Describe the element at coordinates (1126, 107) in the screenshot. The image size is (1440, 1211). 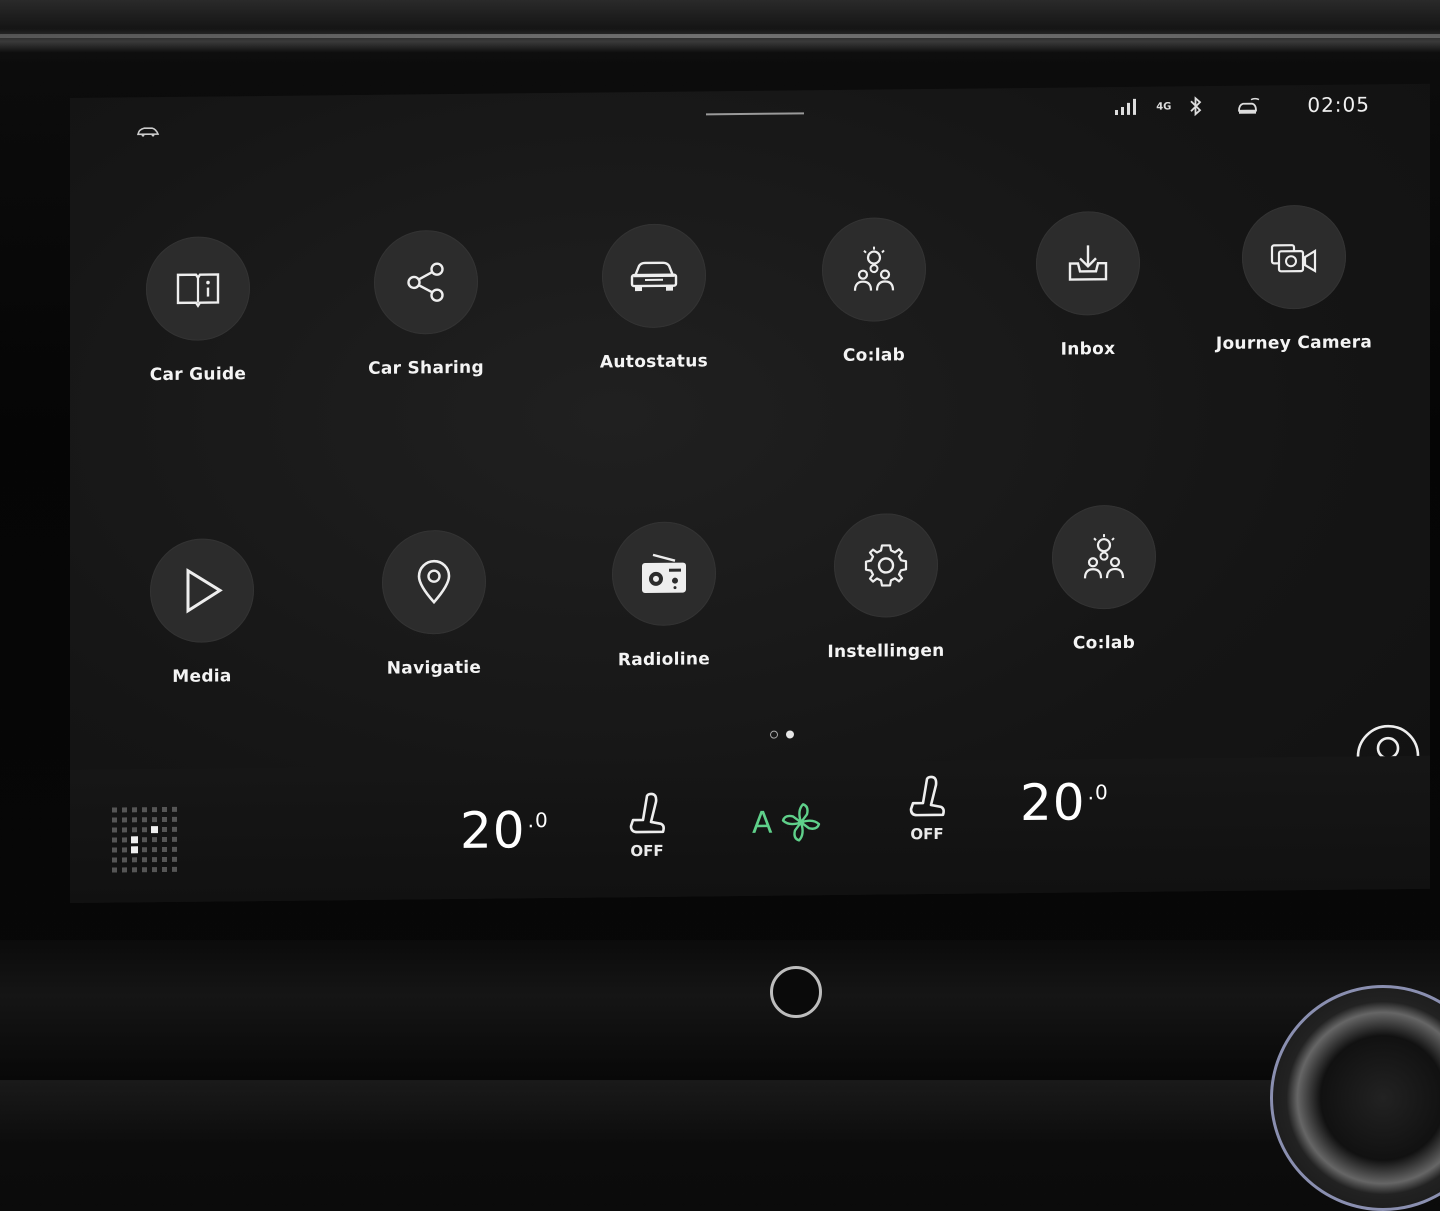
I see `signal-strength-icon` at that location.